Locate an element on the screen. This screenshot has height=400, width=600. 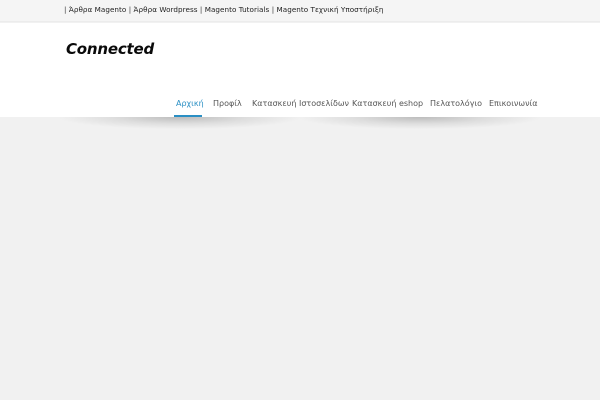
top-link-magento-tutorials: Magento Tutorials is located at coordinates (237, 9).